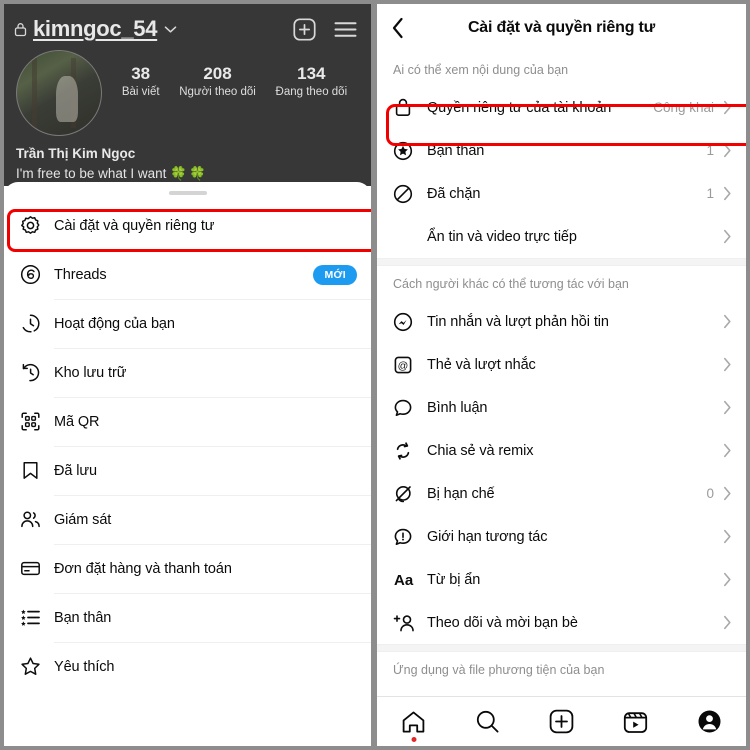 This screenshot has height=750, width=750. I want to click on profile-full-name: Trần Thị Kim Ngọc, so click(76, 153).